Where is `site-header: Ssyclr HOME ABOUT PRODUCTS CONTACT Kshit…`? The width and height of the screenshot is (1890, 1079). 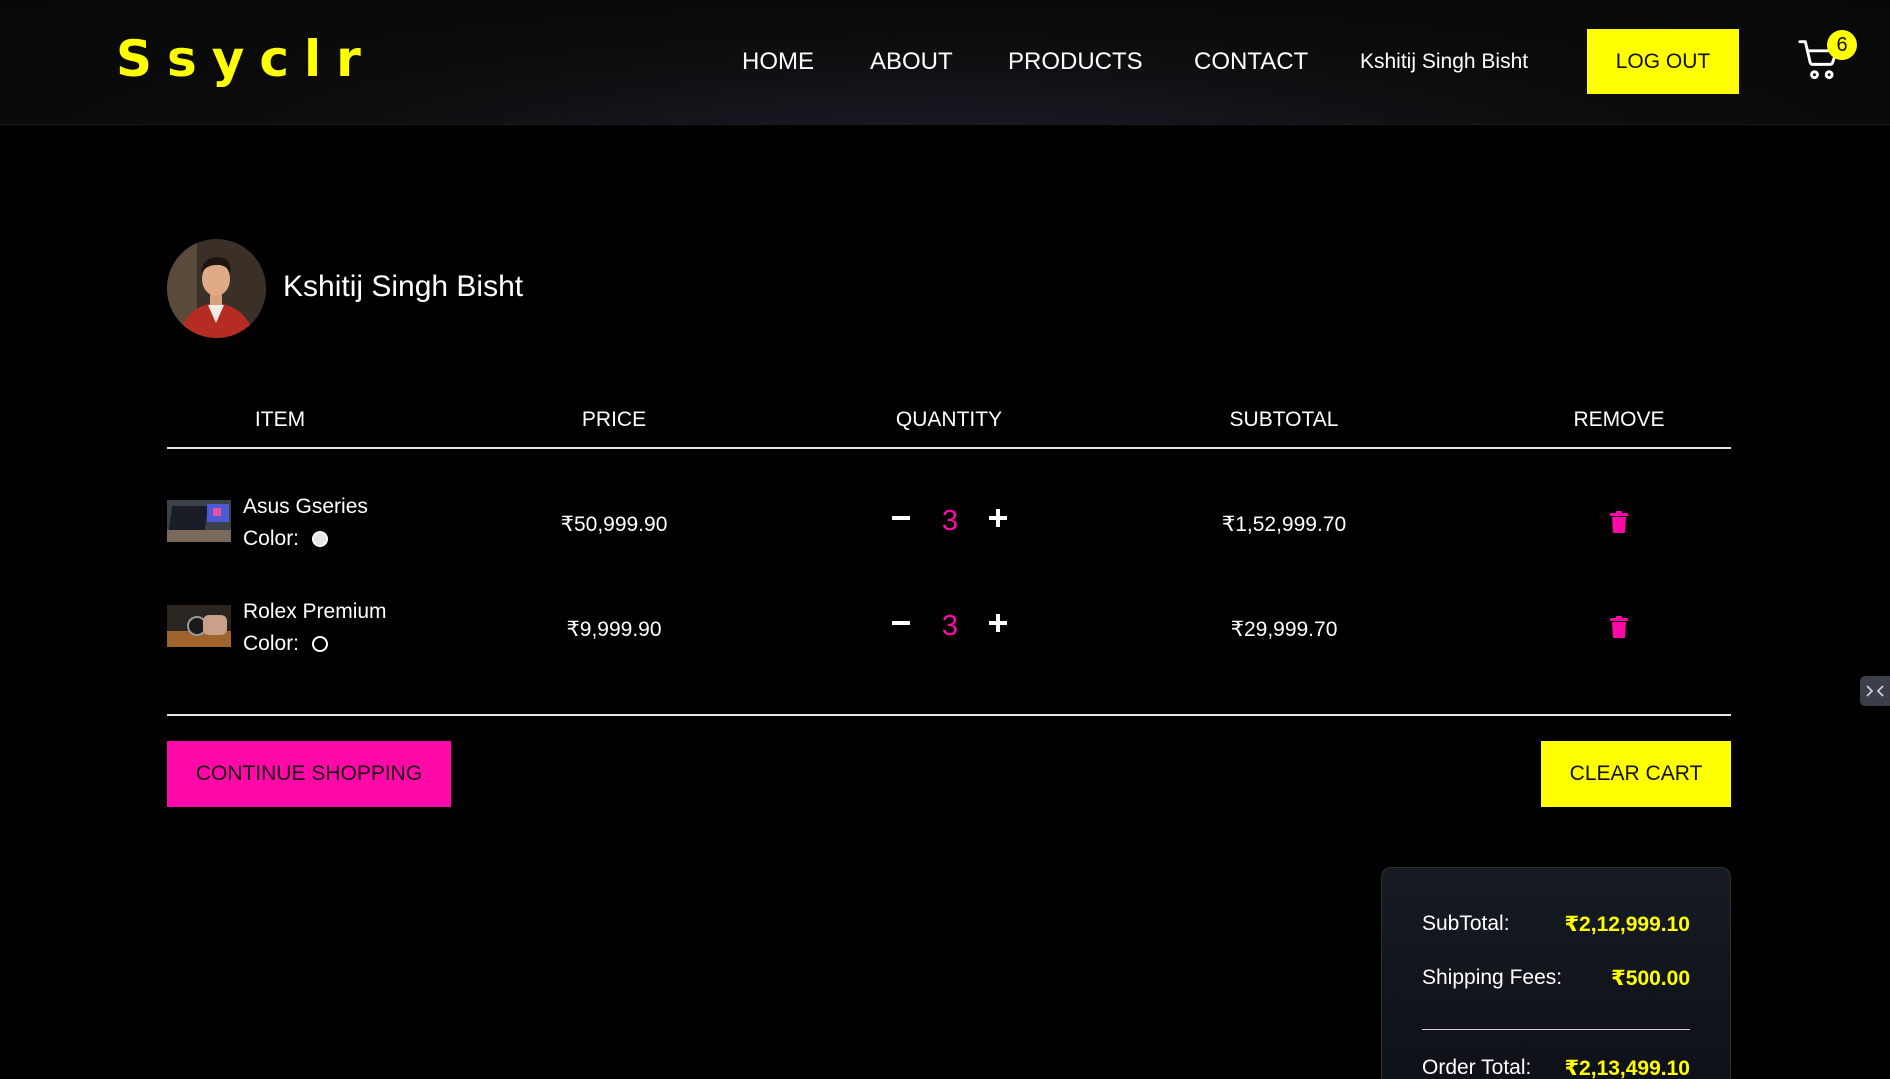
site-header: Ssyclr HOME ABOUT PRODUCTS CONTACT Kshit… is located at coordinates (945, 62).